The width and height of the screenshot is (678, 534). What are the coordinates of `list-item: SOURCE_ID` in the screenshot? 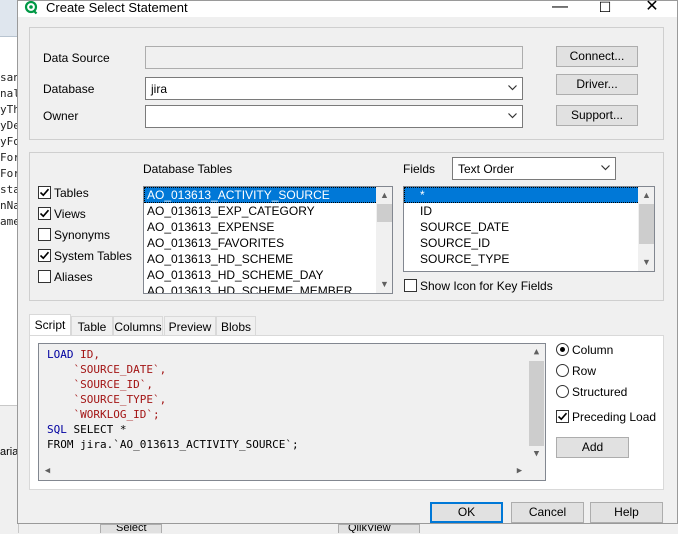 It's located at (529, 243).